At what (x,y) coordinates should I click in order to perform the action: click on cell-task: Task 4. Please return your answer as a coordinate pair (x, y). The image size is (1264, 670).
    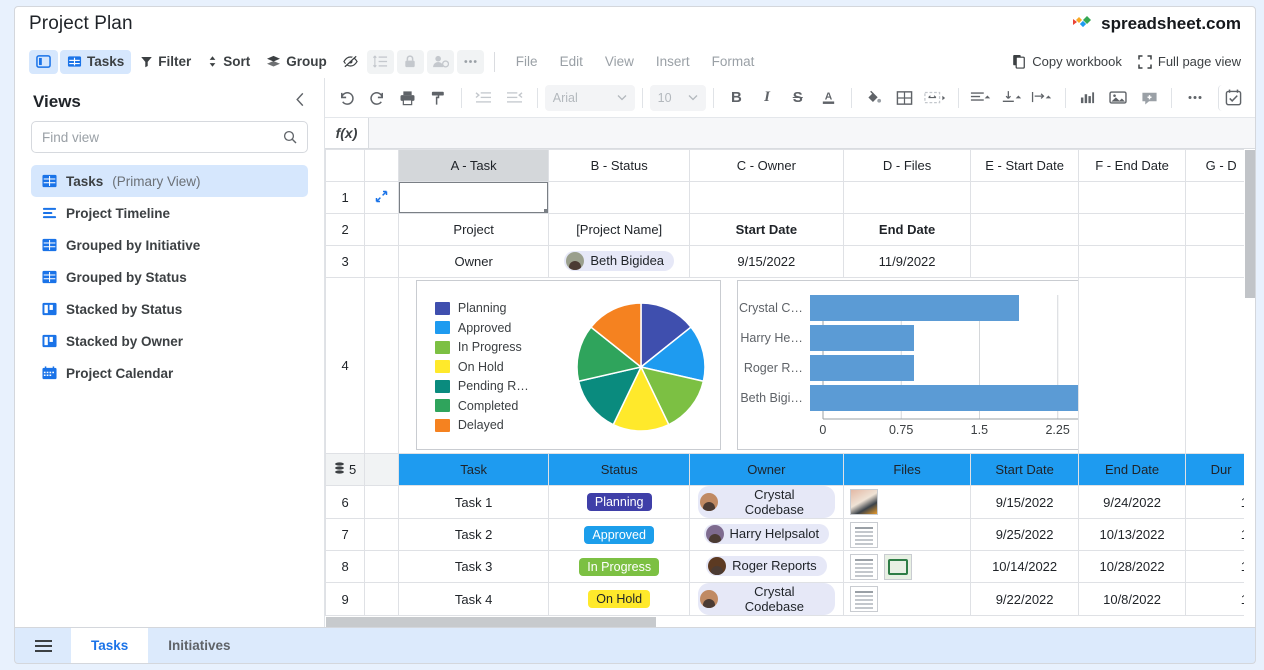
    Looking at the image, I should click on (473, 599).